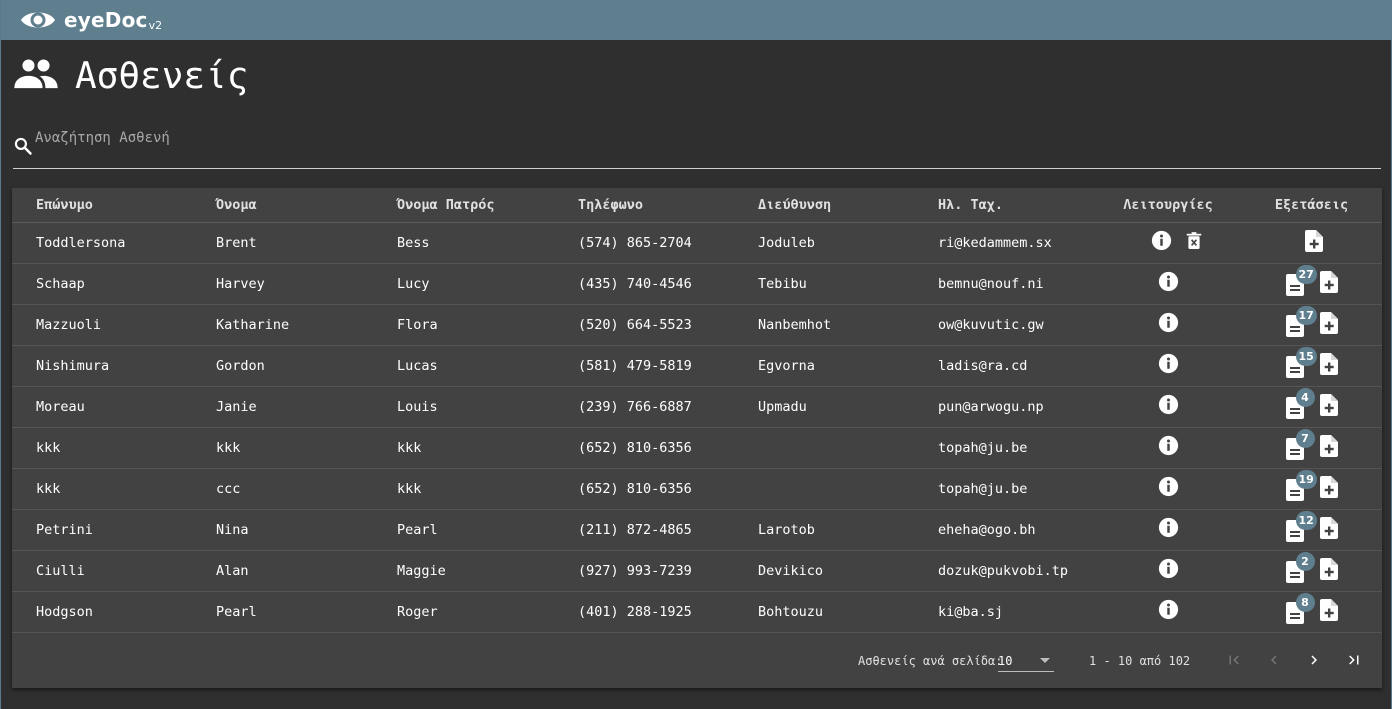  Describe the element at coordinates (155, 25) in the screenshot. I see `app-version: v2` at that location.